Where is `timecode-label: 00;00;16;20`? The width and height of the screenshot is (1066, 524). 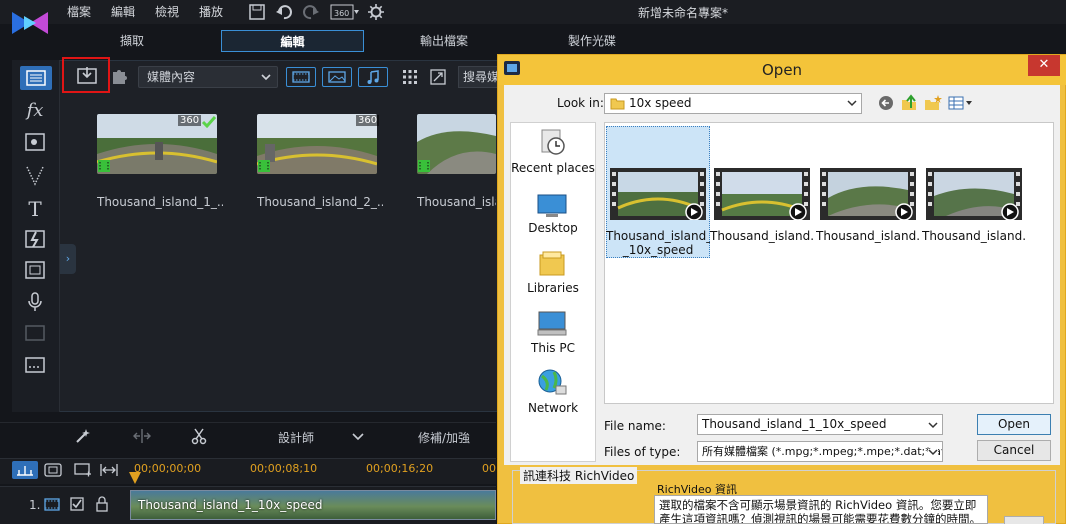 timecode-label: 00;00;16;20 is located at coordinates (400, 468).